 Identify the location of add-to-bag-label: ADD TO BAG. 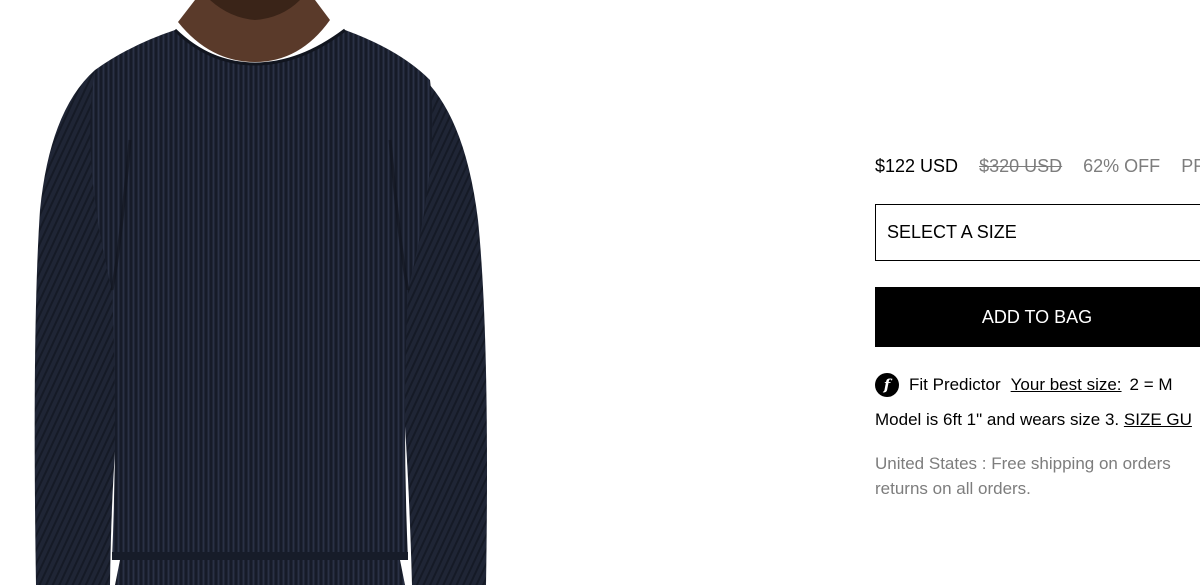
(1037, 316).